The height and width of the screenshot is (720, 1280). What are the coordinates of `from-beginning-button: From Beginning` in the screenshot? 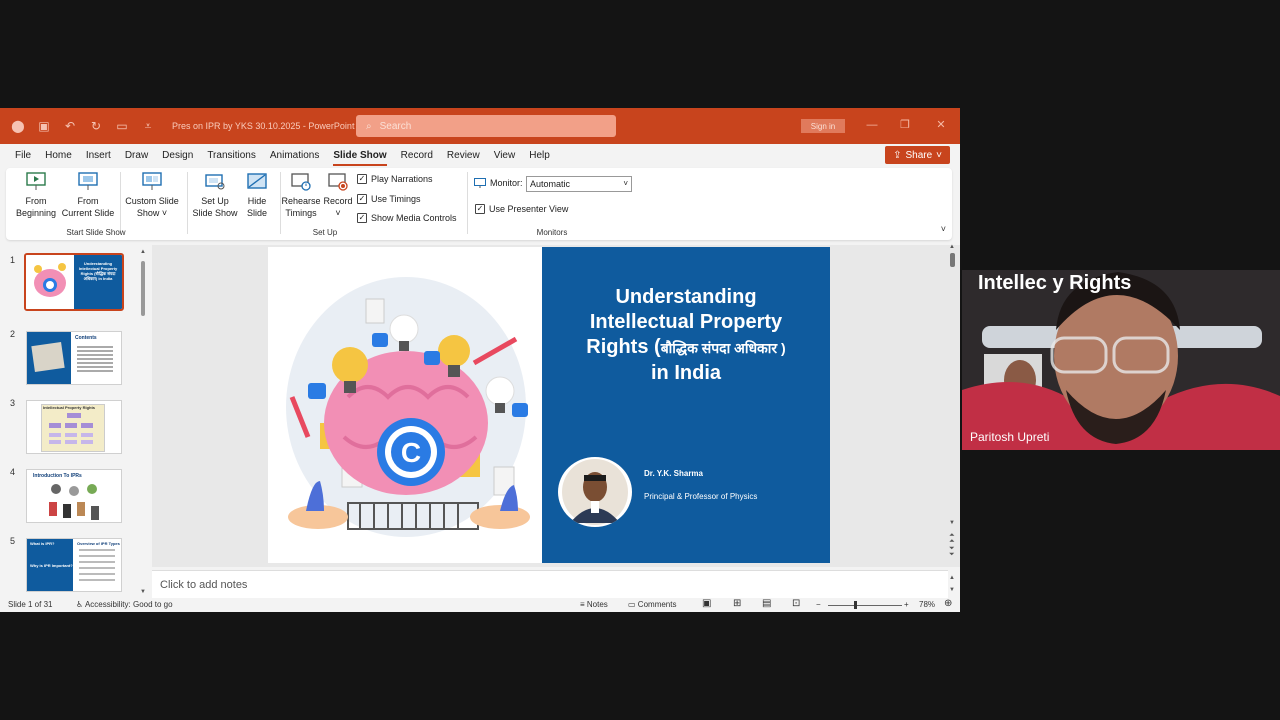 It's located at (36, 195).